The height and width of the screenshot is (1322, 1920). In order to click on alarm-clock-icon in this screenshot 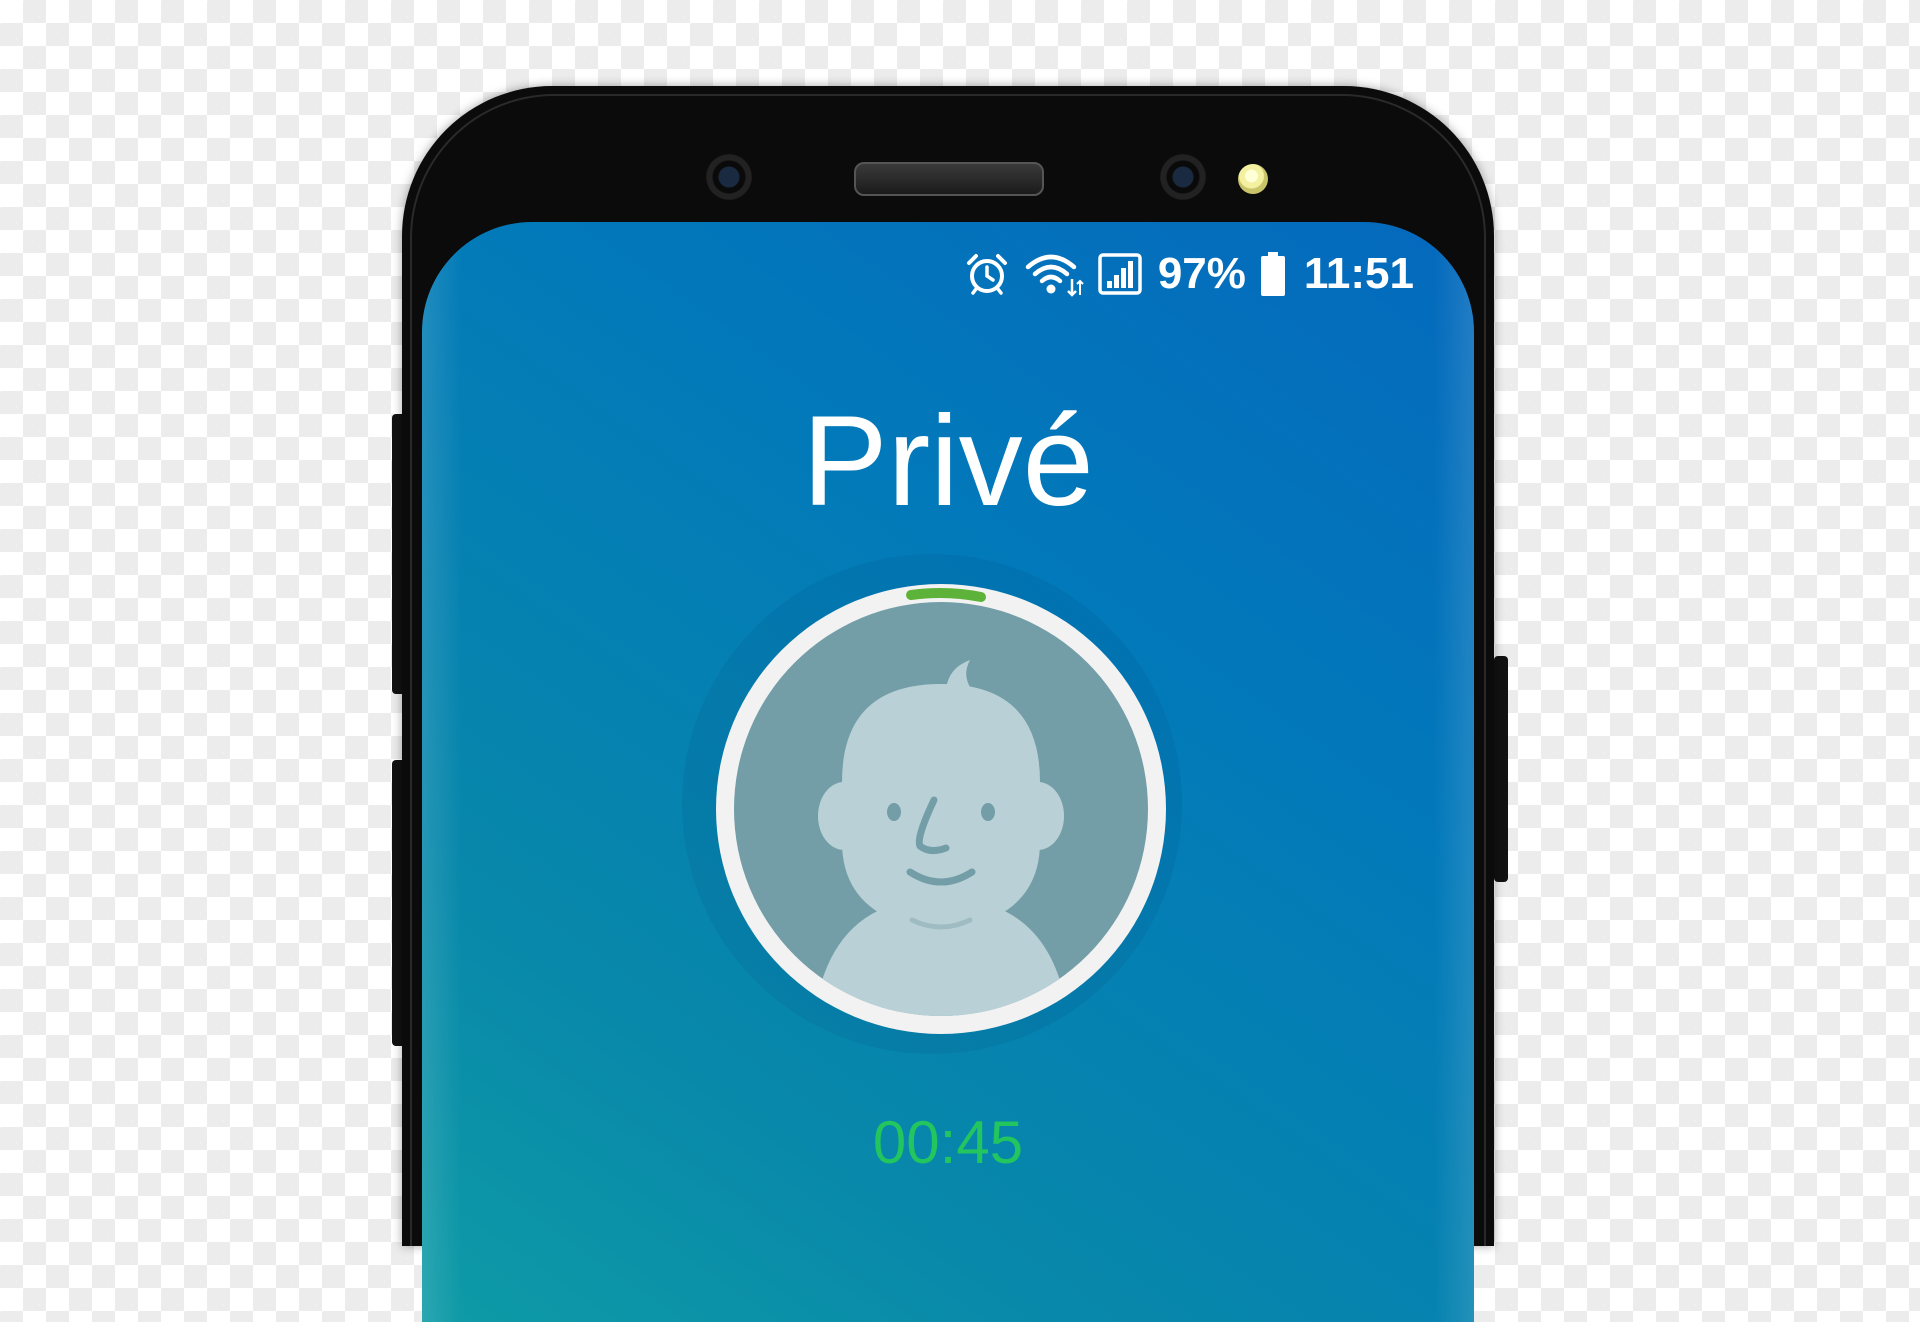, I will do `click(987, 274)`.